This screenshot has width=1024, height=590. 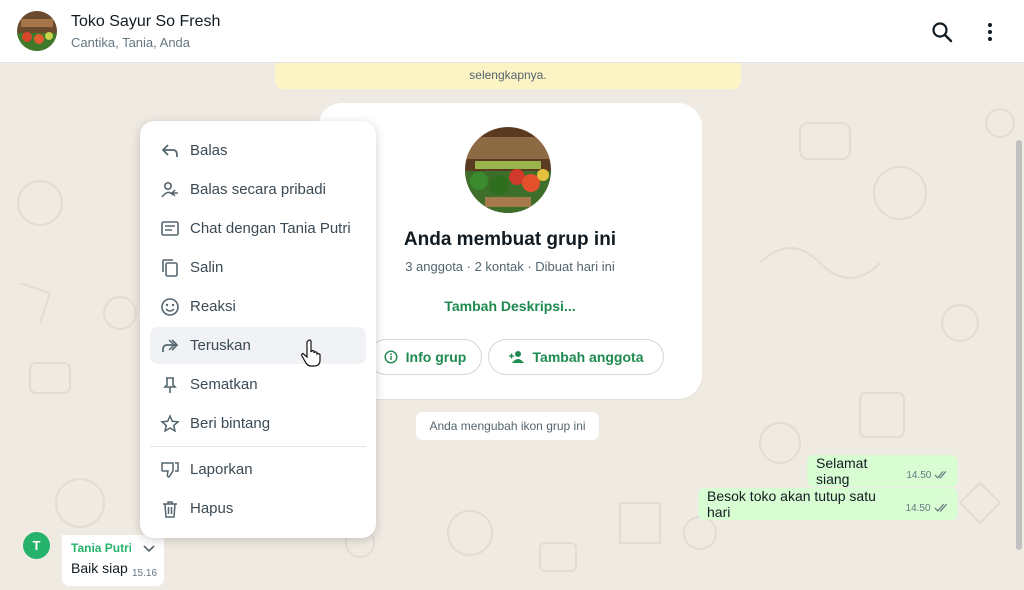 I want to click on copy-icon, so click(x=170, y=268).